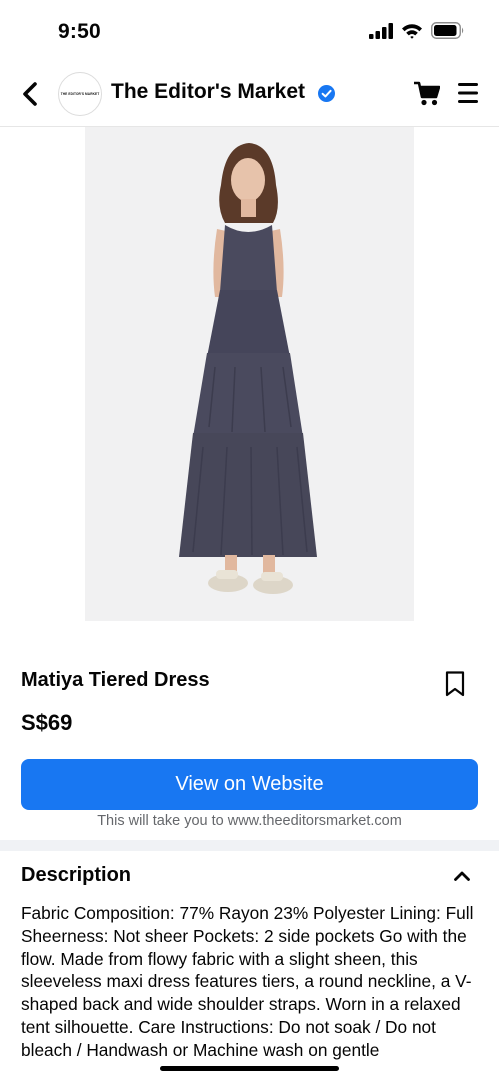 This screenshot has height=1080, width=499. I want to click on bookmark-icon, so click(455, 684).